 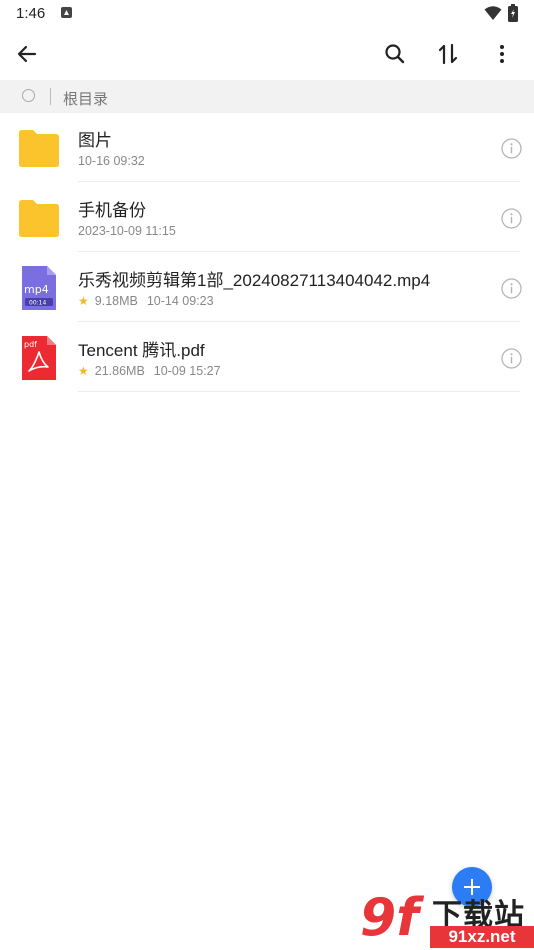 I want to click on file-meta: 2023-10-09 11:15, so click(x=127, y=231).